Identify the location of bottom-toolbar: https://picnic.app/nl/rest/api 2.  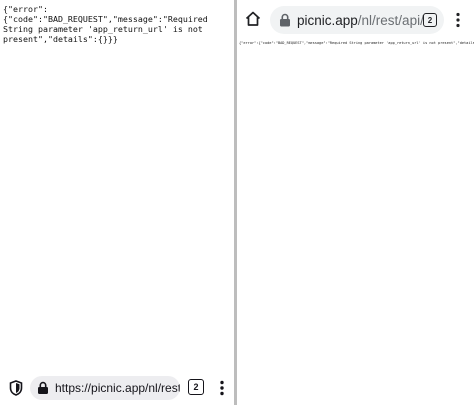
(117, 387).